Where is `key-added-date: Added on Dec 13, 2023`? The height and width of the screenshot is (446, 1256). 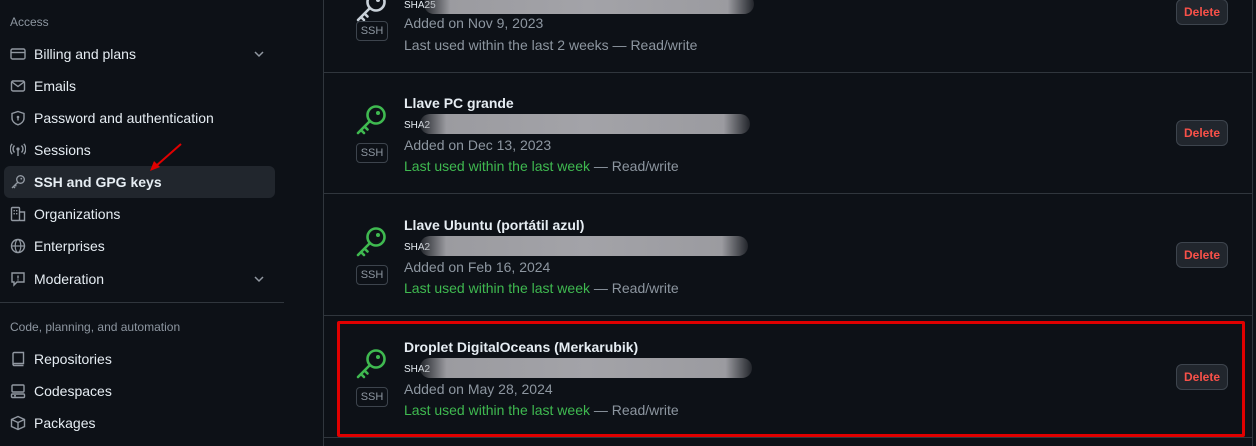
key-added-date: Added on Dec 13, 2023 is located at coordinates (478, 145).